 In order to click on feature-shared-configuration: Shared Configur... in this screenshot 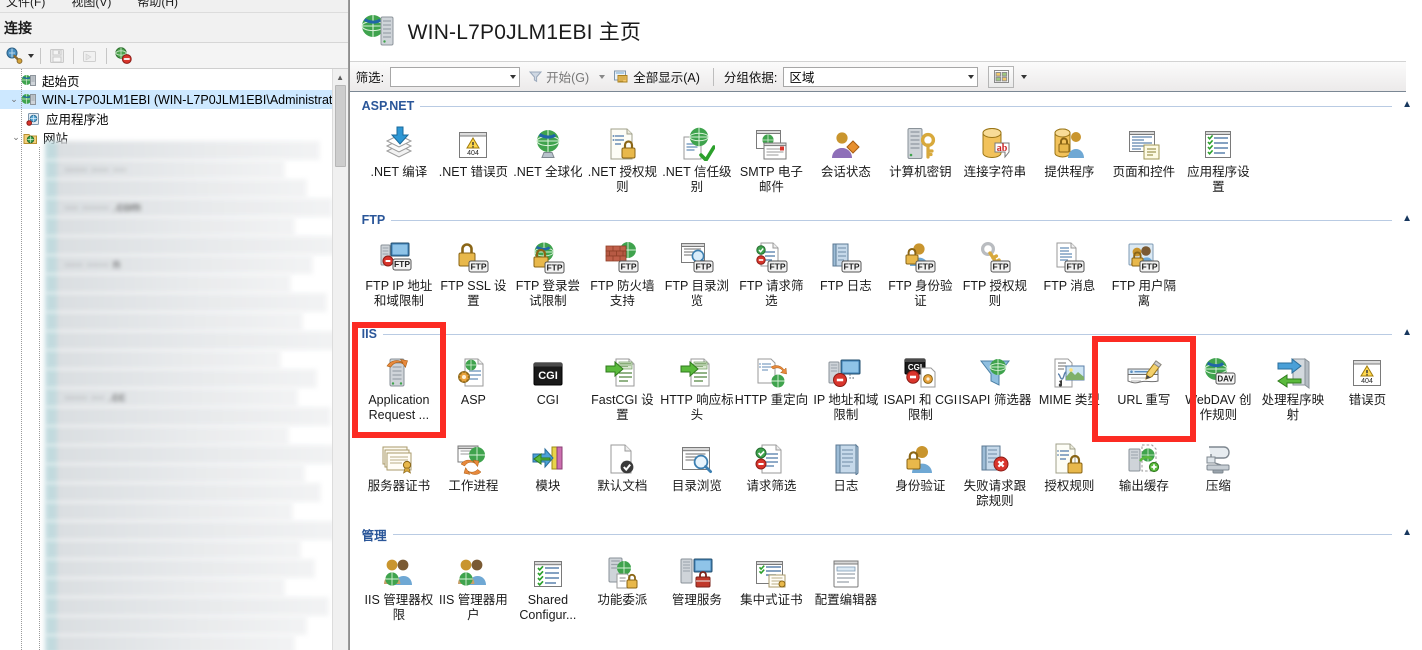, I will do `click(548, 589)`.